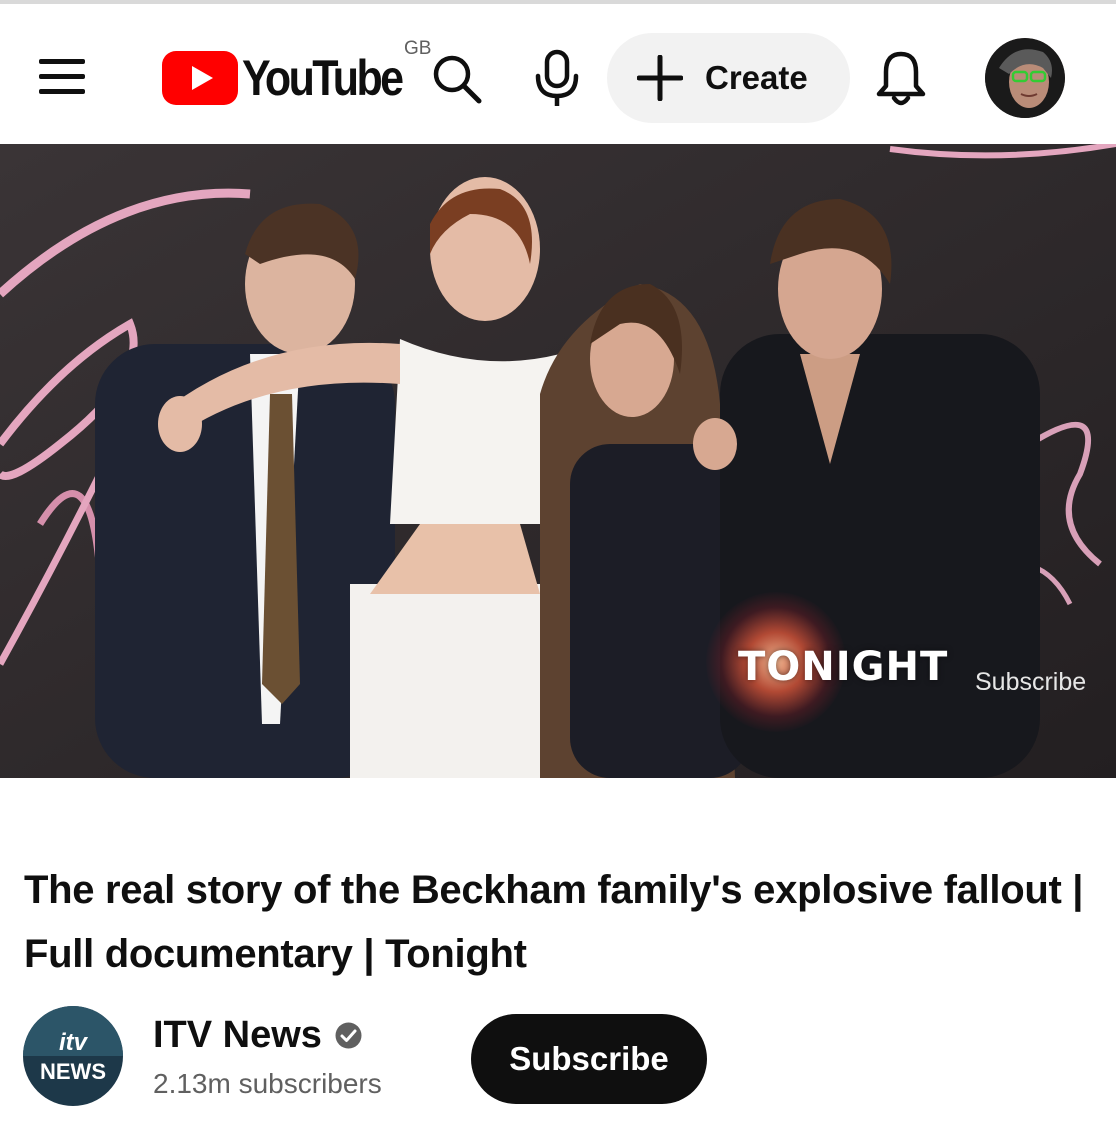 The height and width of the screenshot is (1137, 1116). What do you see at coordinates (589, 1059) in the screenshot?
I see `subscribe-button: Subscribe` at bounding box center [589, 1059].